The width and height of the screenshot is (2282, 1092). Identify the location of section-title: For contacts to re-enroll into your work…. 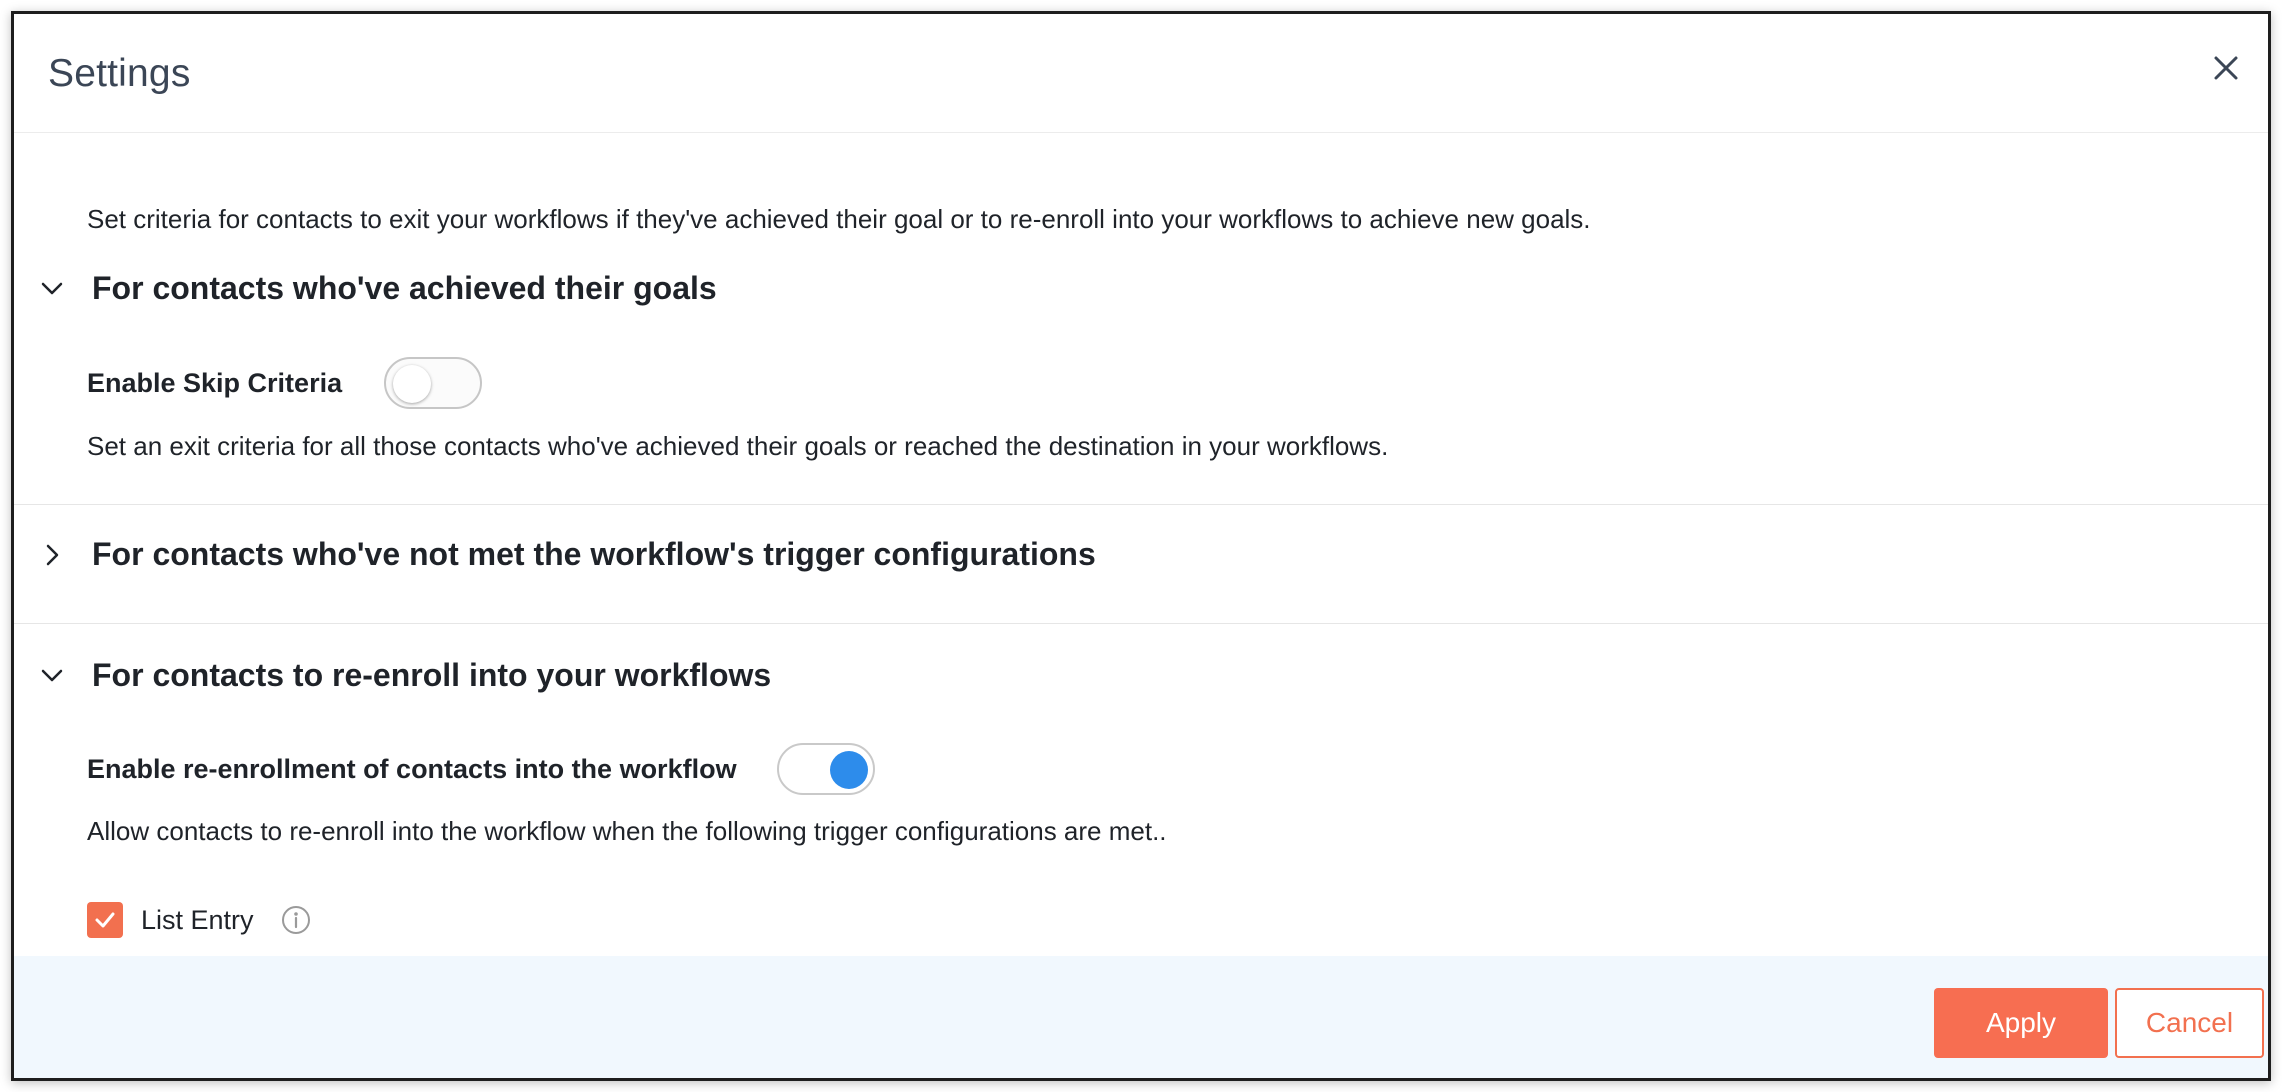
(432, 675).